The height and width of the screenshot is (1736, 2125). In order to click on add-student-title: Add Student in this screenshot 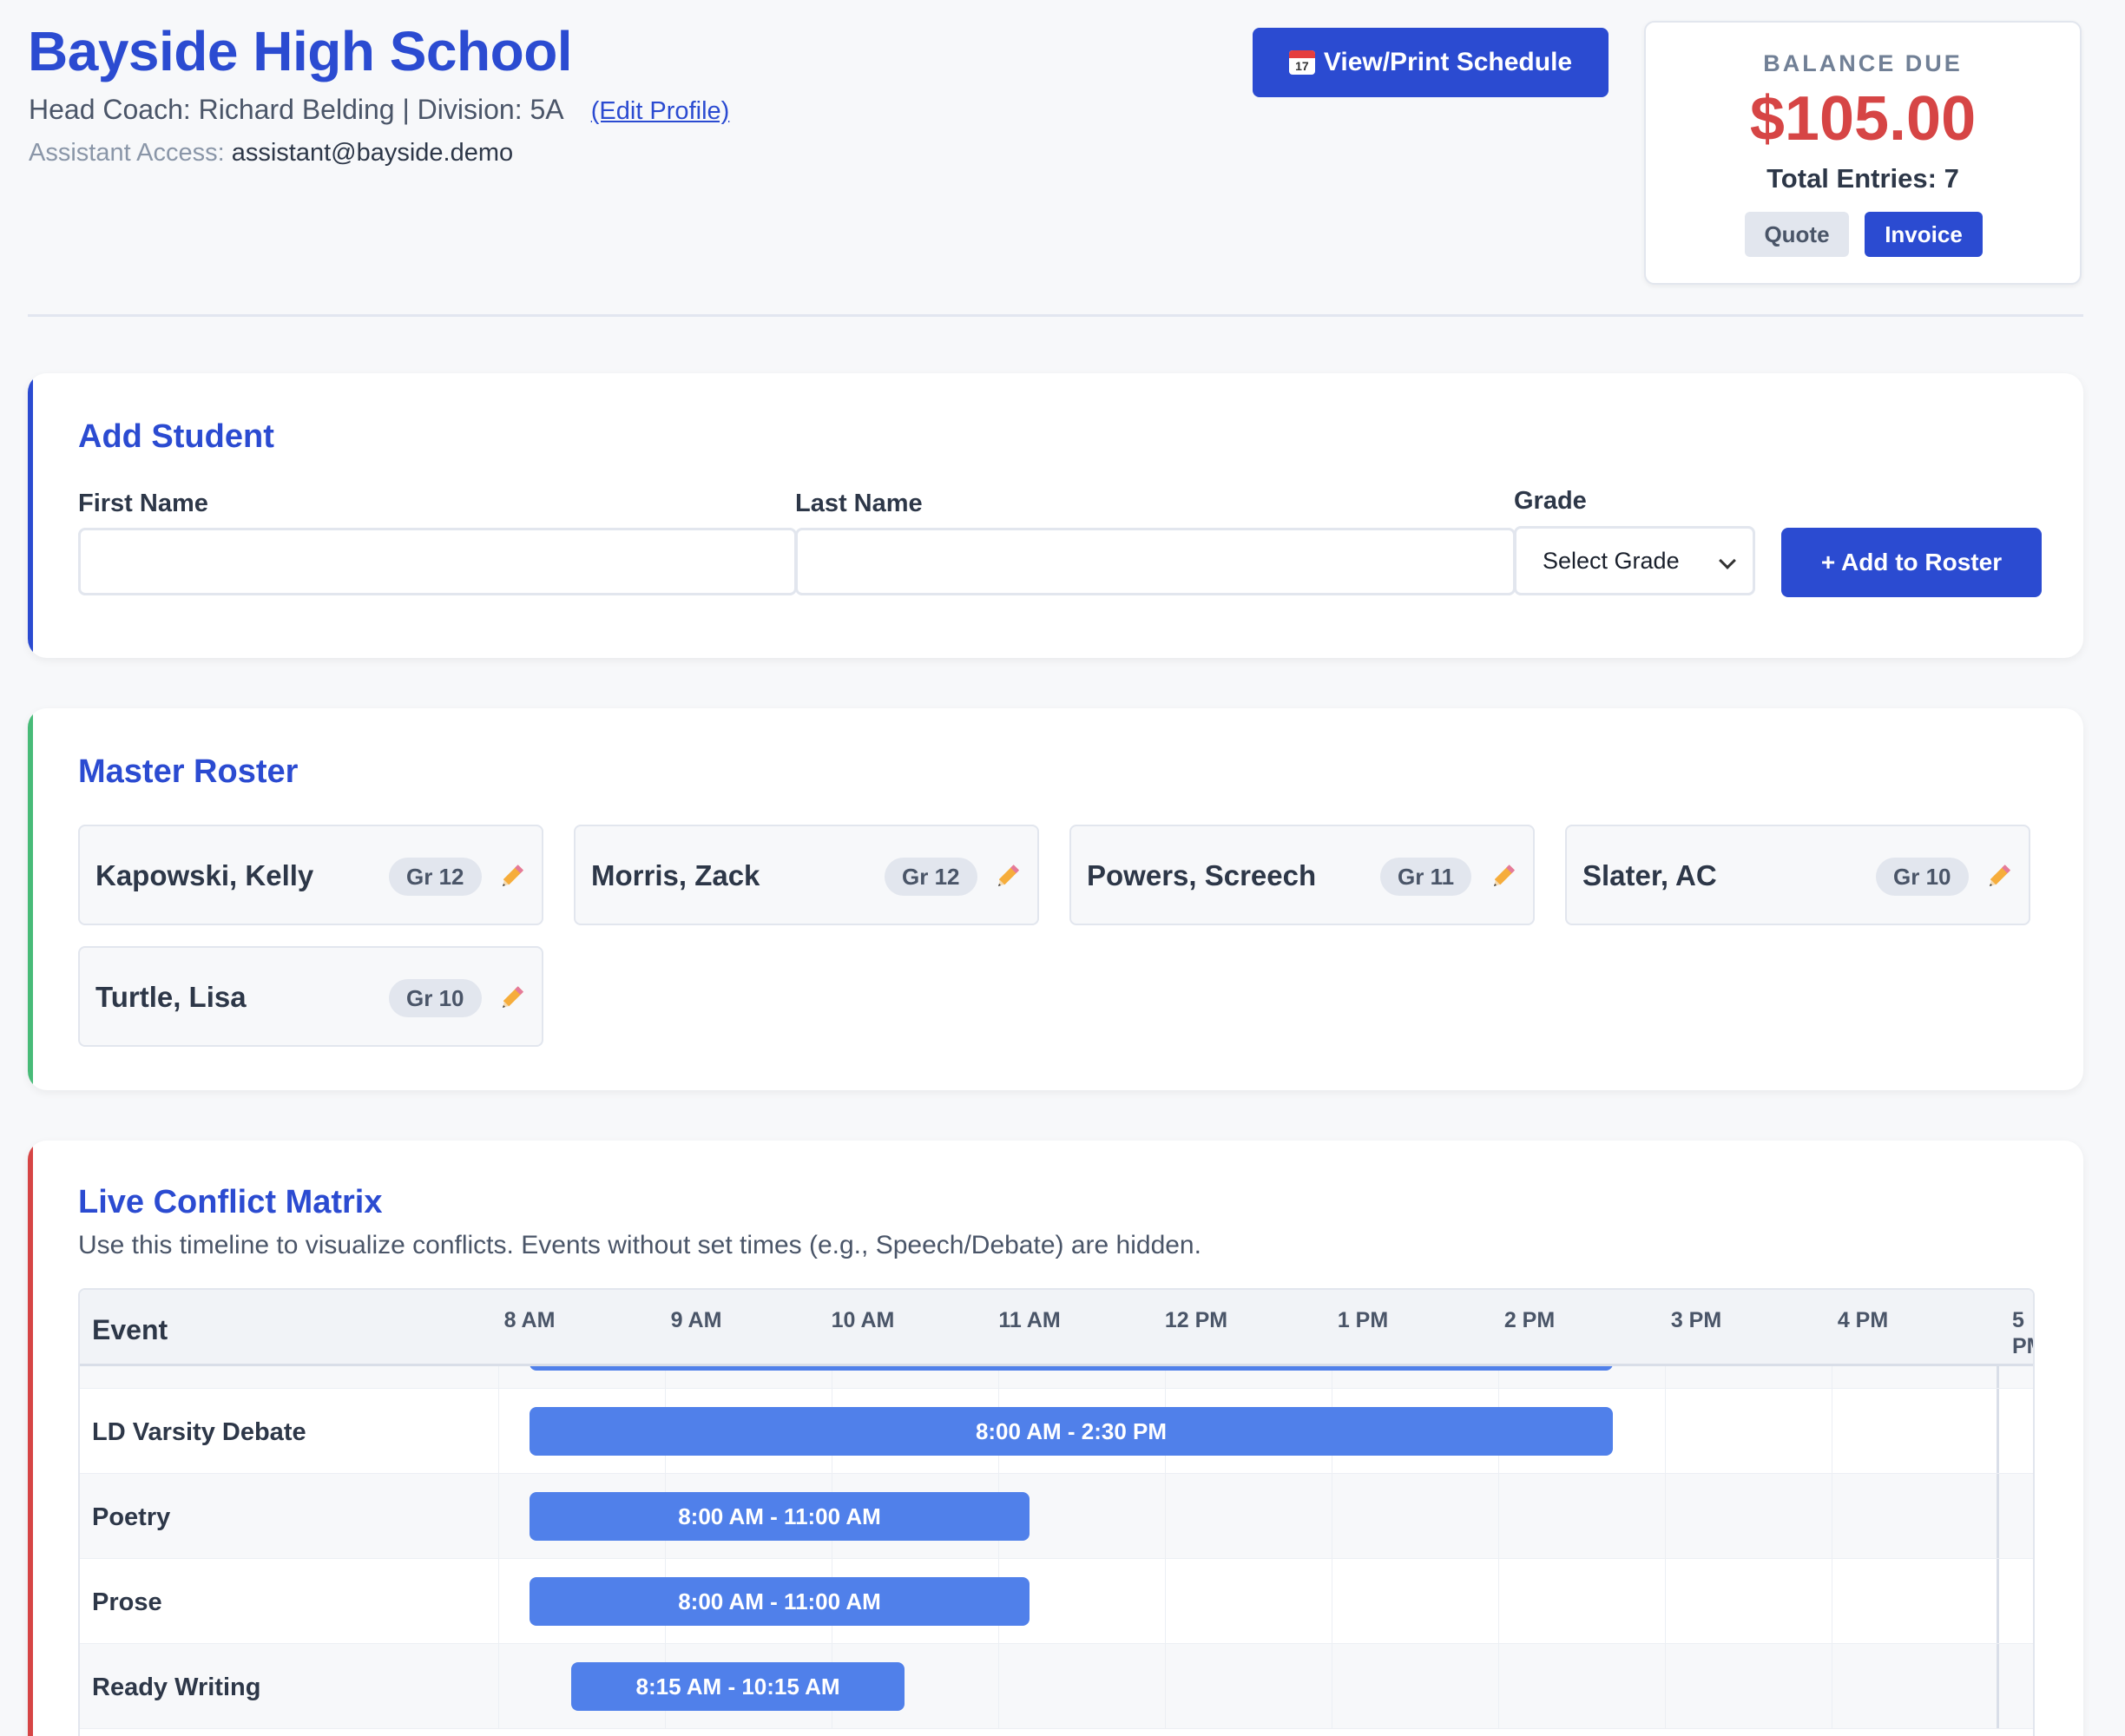, I will do `click(176, 436)`.